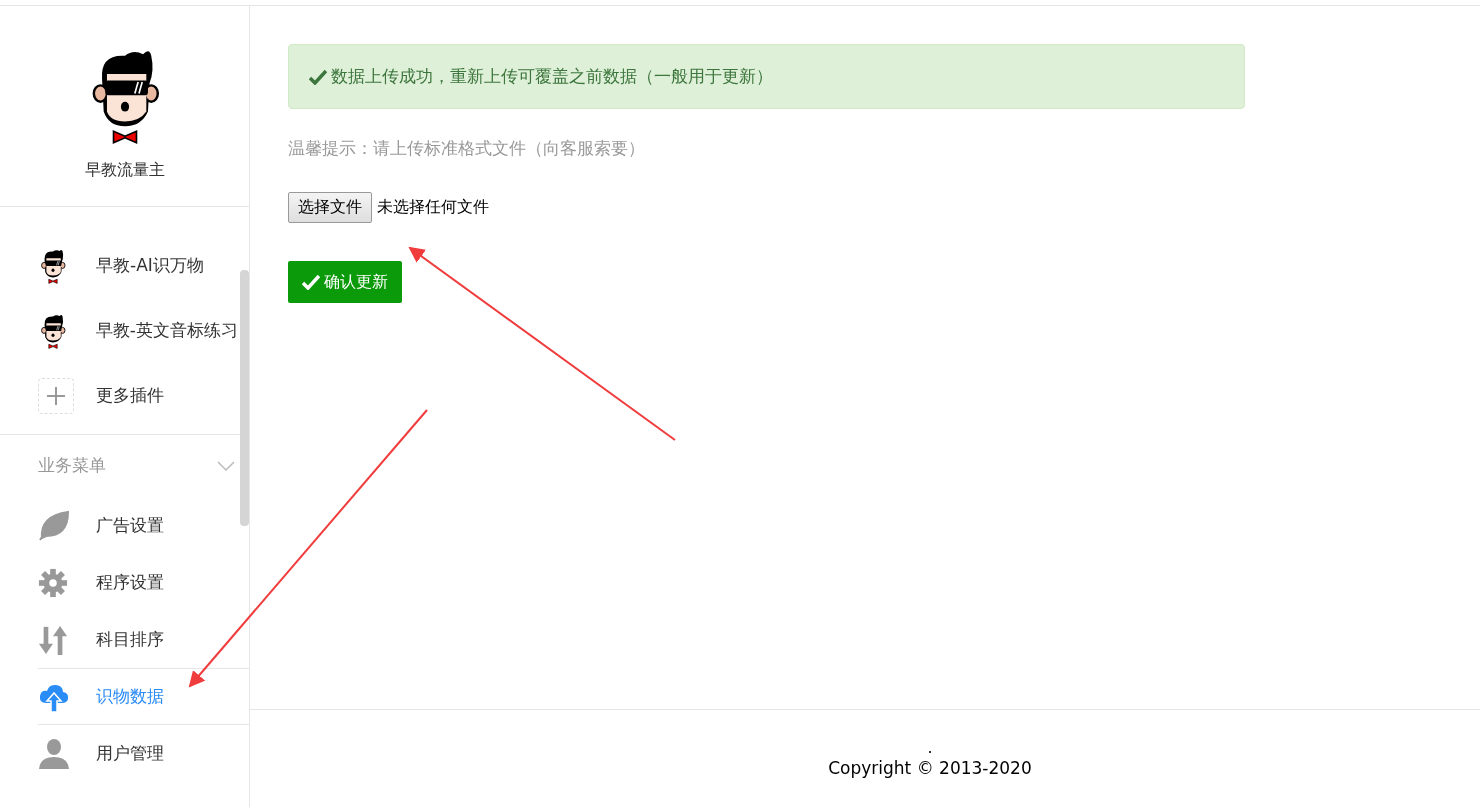 Image resolution: width=1480 pixels, height=807 pixels. What do you see at coordinates (124, 170) in the screenshot?
I see `brand-name: 早教流量主` at bounding box center [124, 170].